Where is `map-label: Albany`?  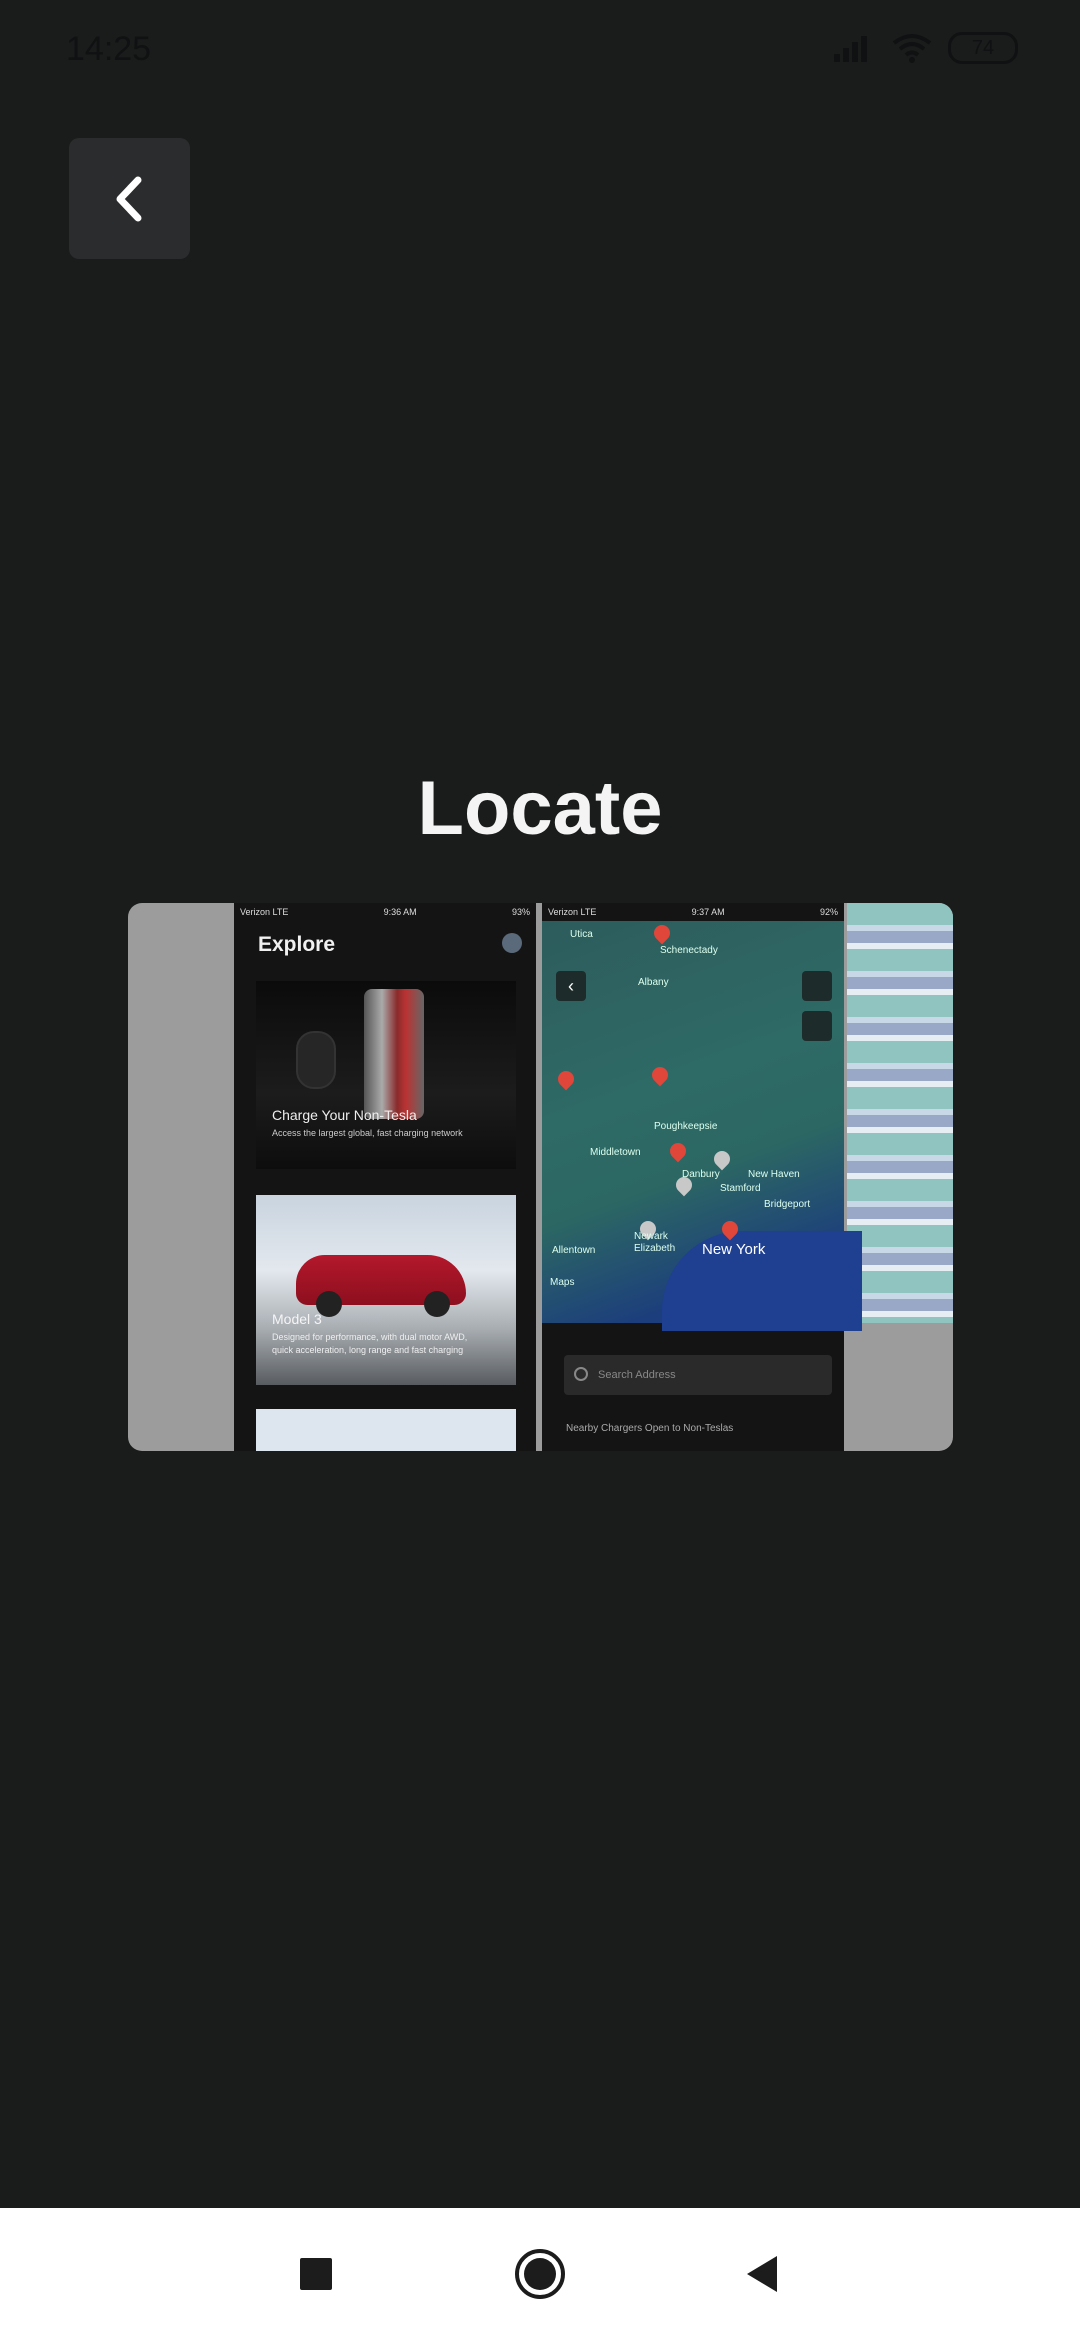
map-label: Albany is located at coordinates (653, 982).